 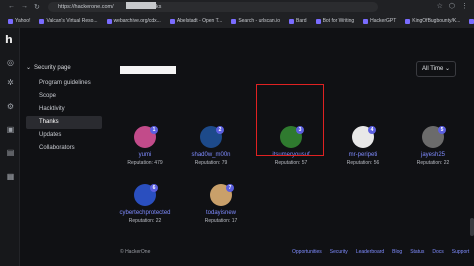 What do you see at coordinates (64, 96) in the screenshot?
I see `sidebar-item-scope: Scope` at bounding box center [64, 96].